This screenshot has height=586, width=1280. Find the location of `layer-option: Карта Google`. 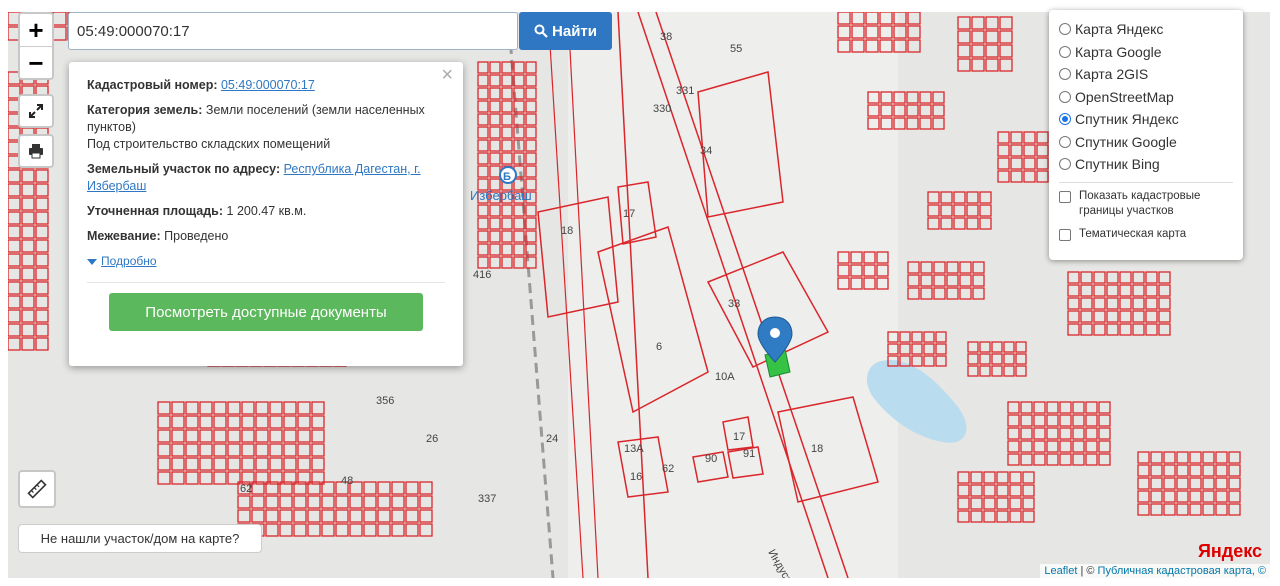

layer-option: Карта Google is located at coordinates (1146, 52).